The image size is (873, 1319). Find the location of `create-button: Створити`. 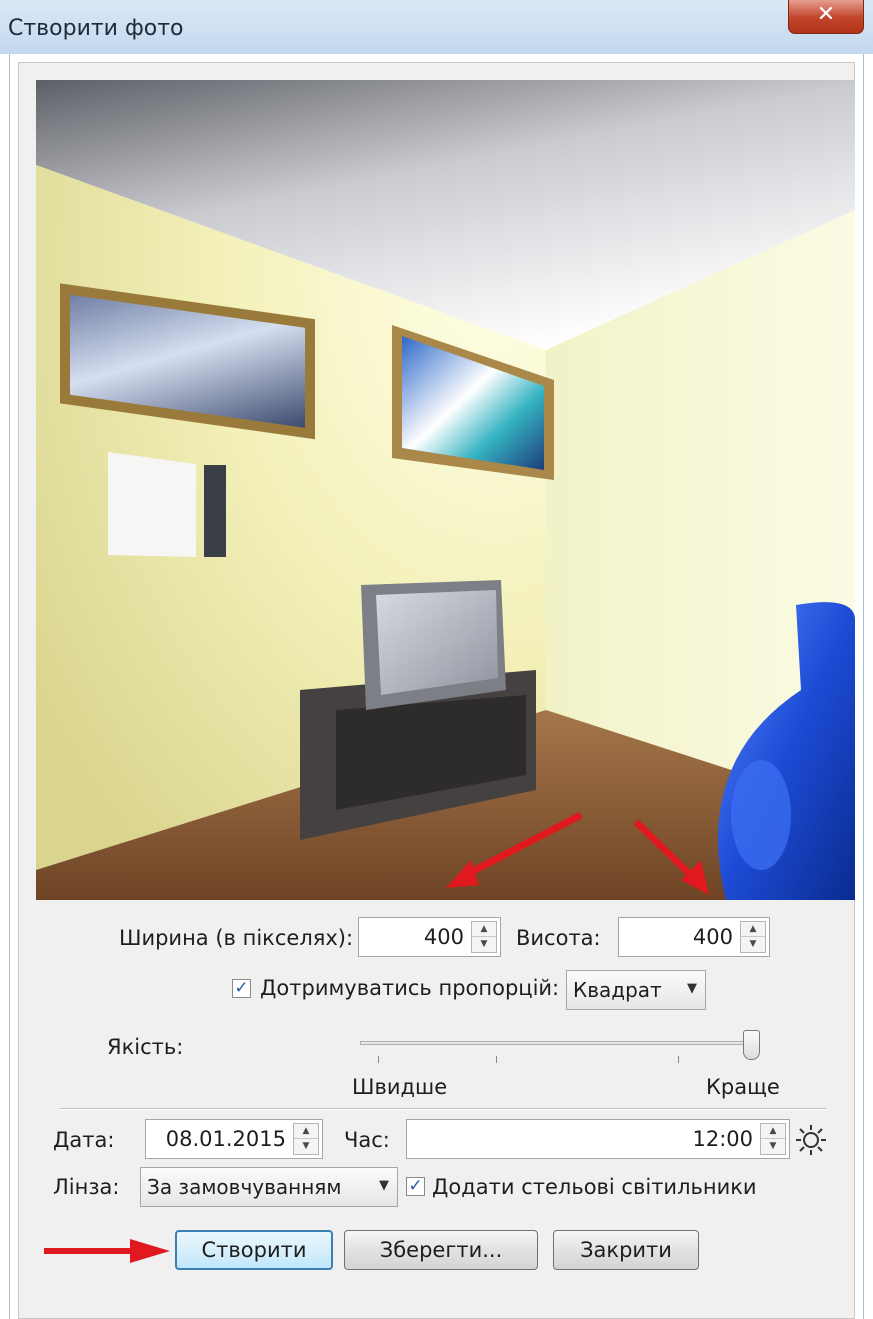

create-button: Створити is located at coordinates (254, 1250).